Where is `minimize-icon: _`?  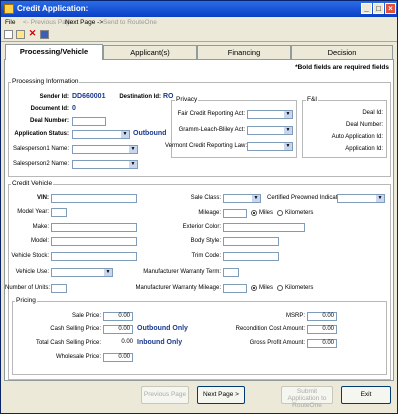
minimize-icon: _ is located at coordinates (366, 8).